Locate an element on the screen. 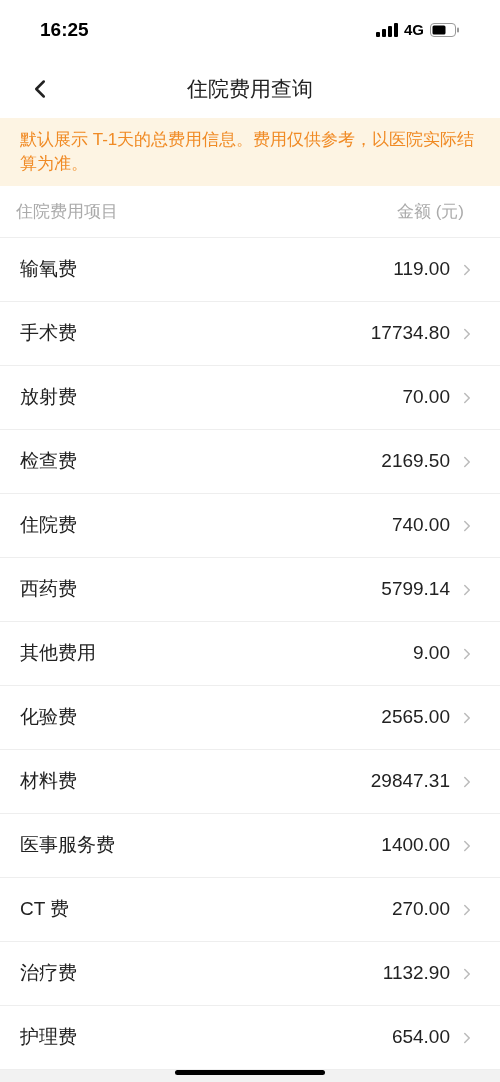  column-header: 住院费用项目 is located at coordinates (67, 211).